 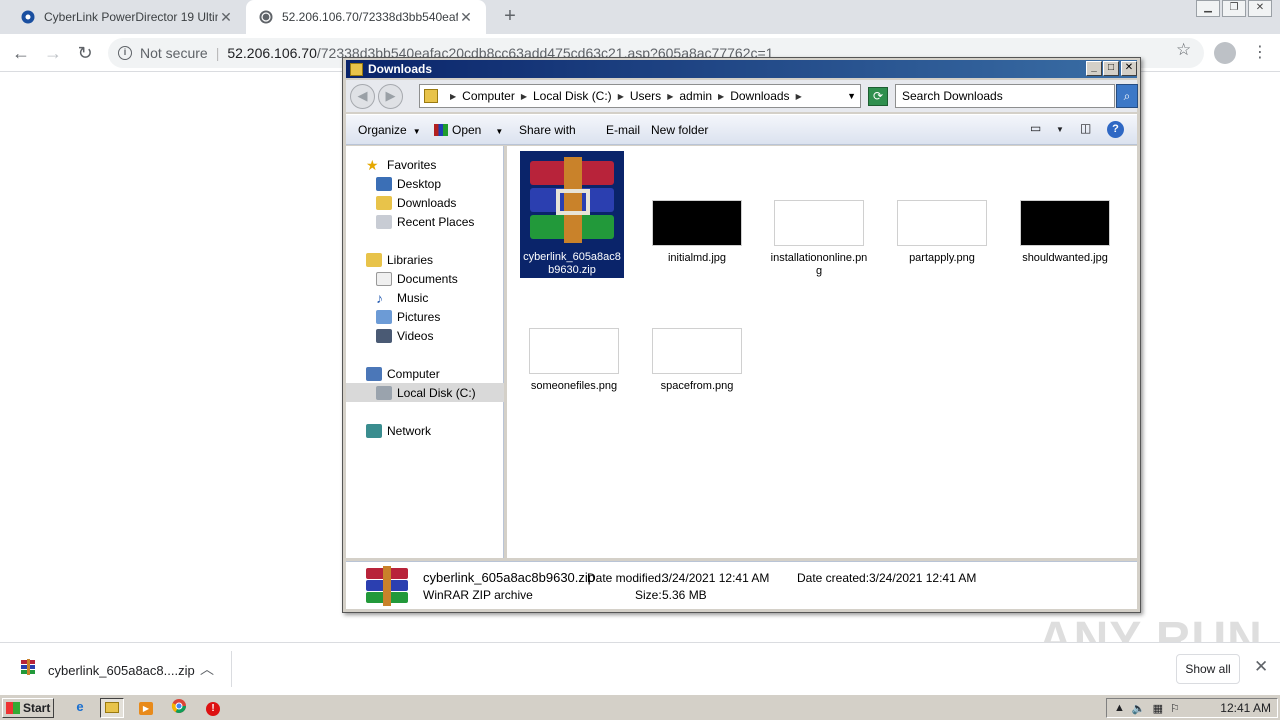 I want to click on drive-icon, so click(x=384, y=392).